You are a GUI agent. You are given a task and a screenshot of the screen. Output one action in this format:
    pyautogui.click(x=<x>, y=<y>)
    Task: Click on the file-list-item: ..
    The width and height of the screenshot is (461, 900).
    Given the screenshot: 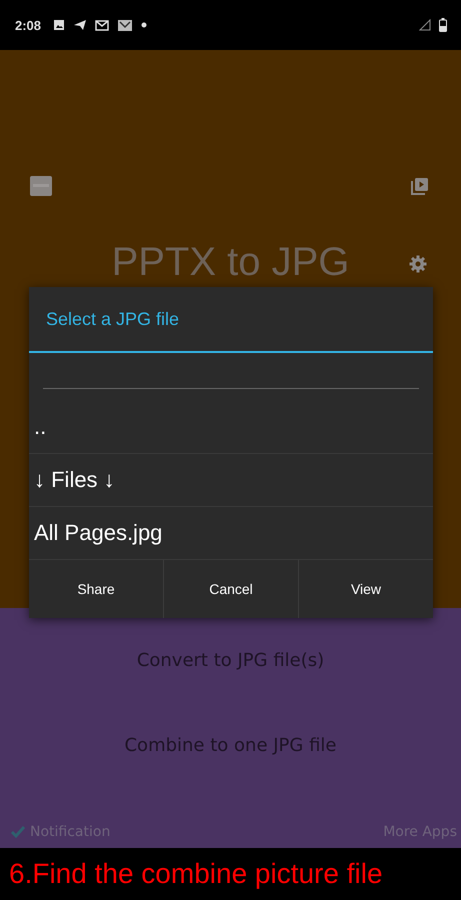 What is the action you would take?
    pyautogui.click(x=231, y=427)
    